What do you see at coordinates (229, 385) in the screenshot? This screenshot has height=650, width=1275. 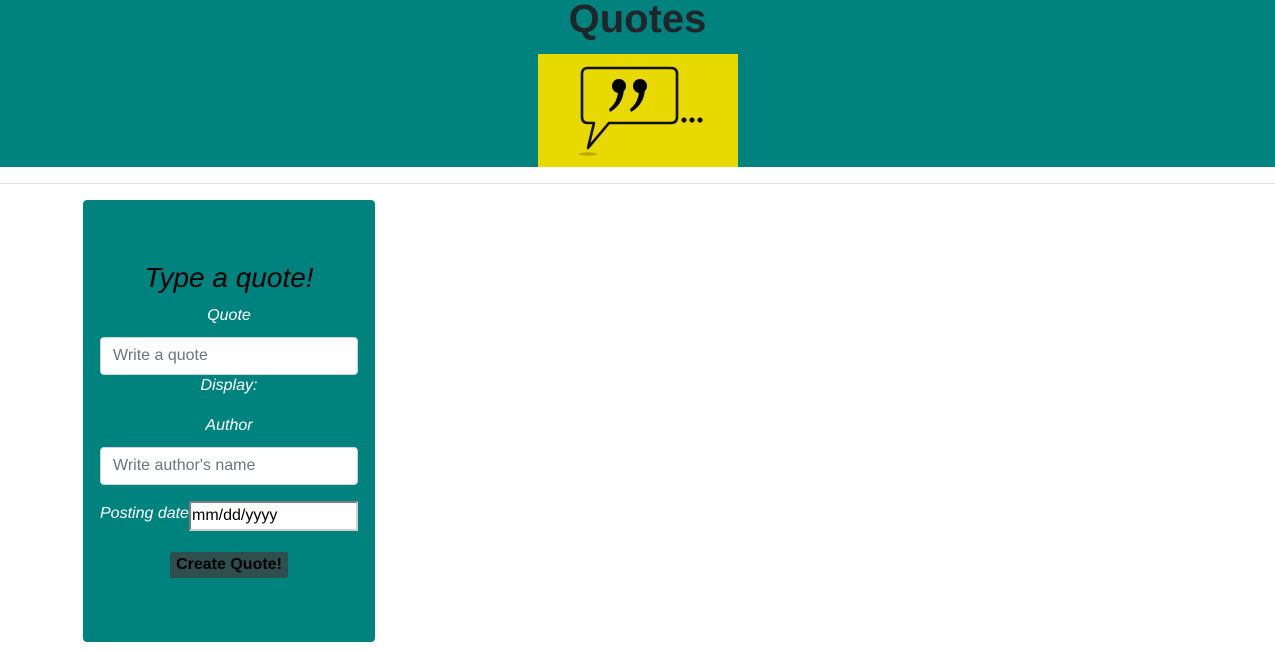 I see `display-label: Display:` at bounding box center [229, 385].